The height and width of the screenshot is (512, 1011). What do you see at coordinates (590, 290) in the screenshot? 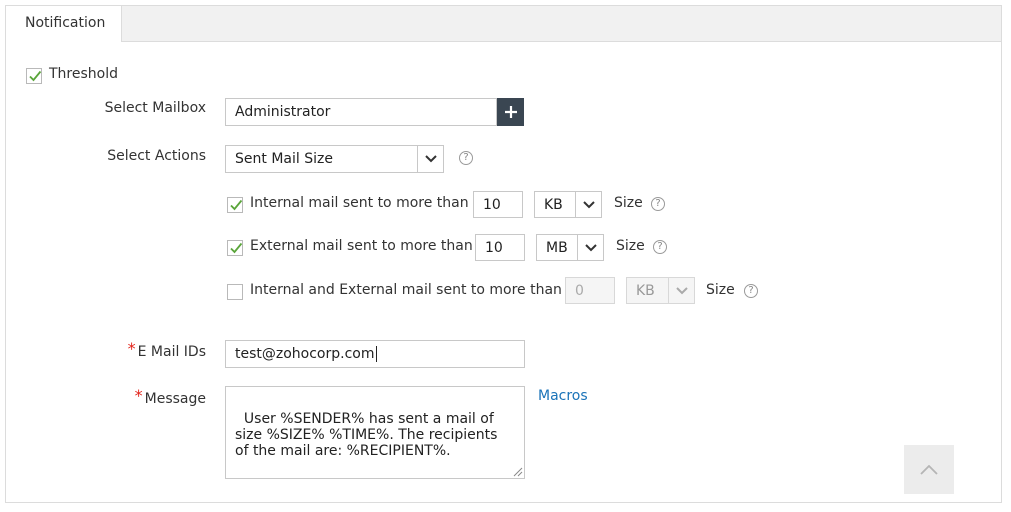
I see `rule-both-value: 0` at bounding box center [590, 290].